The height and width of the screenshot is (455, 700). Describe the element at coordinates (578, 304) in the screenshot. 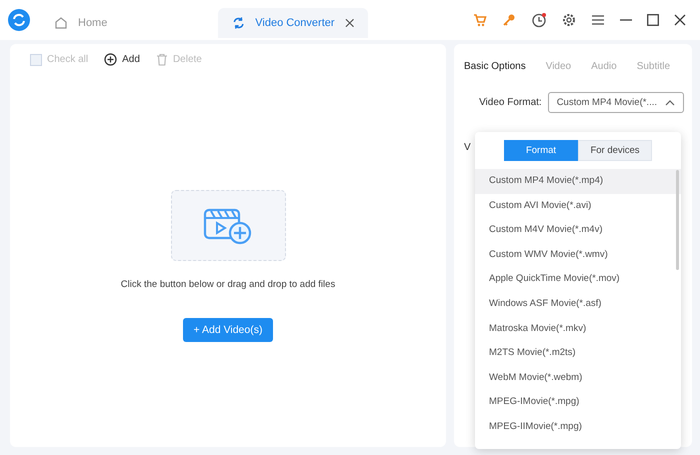

I see `format-option: Windows ASF Movie(*.asf)` at that location.